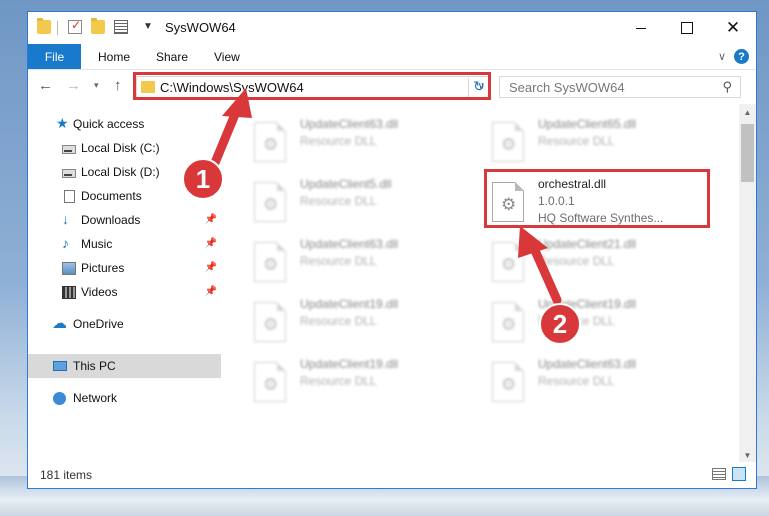 This screenshot has height=516, width=769. Describe the element at coordinates (120, 148) in the screenshot. I see `sidebar-item-label: Local Disk (C:)` at that location.